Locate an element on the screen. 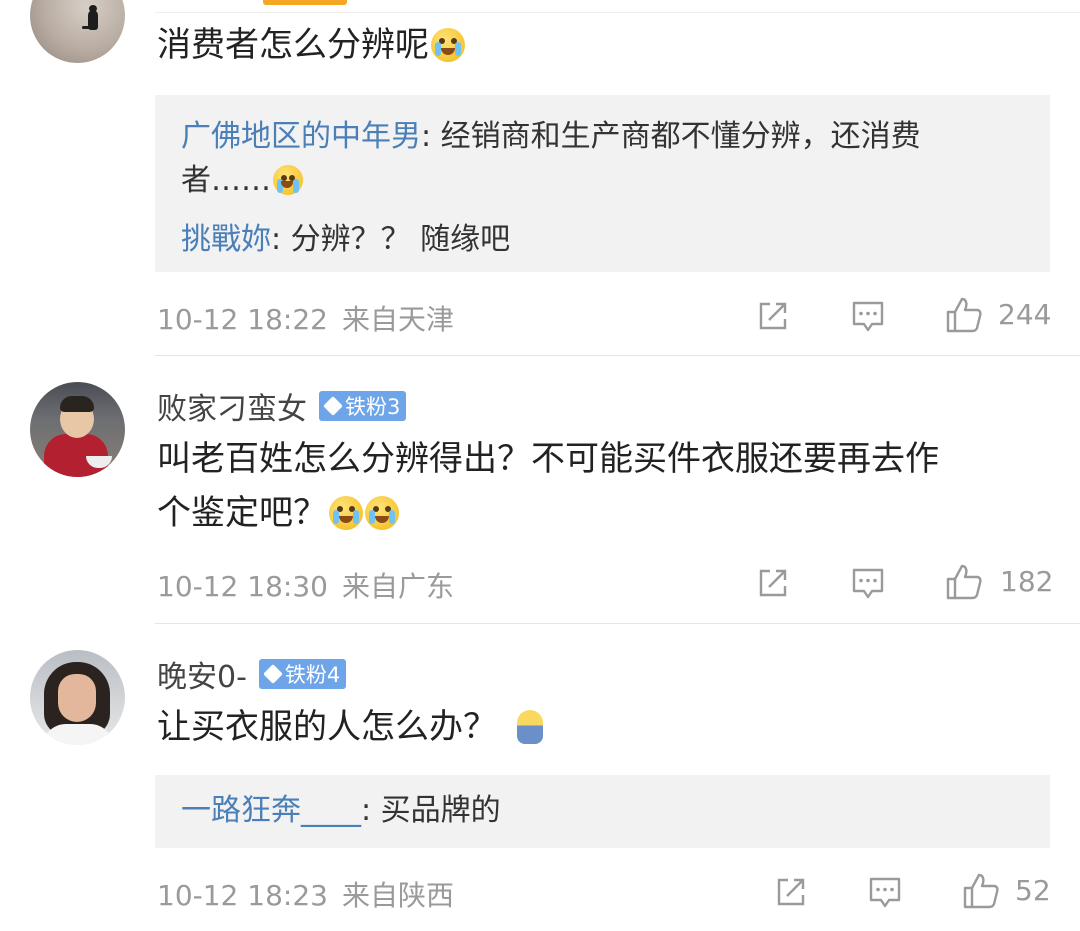 This screenshot has width=1080, height=931. comment-meta: 10-12 18:22 来自天津 is located at coordinates (305, 318).